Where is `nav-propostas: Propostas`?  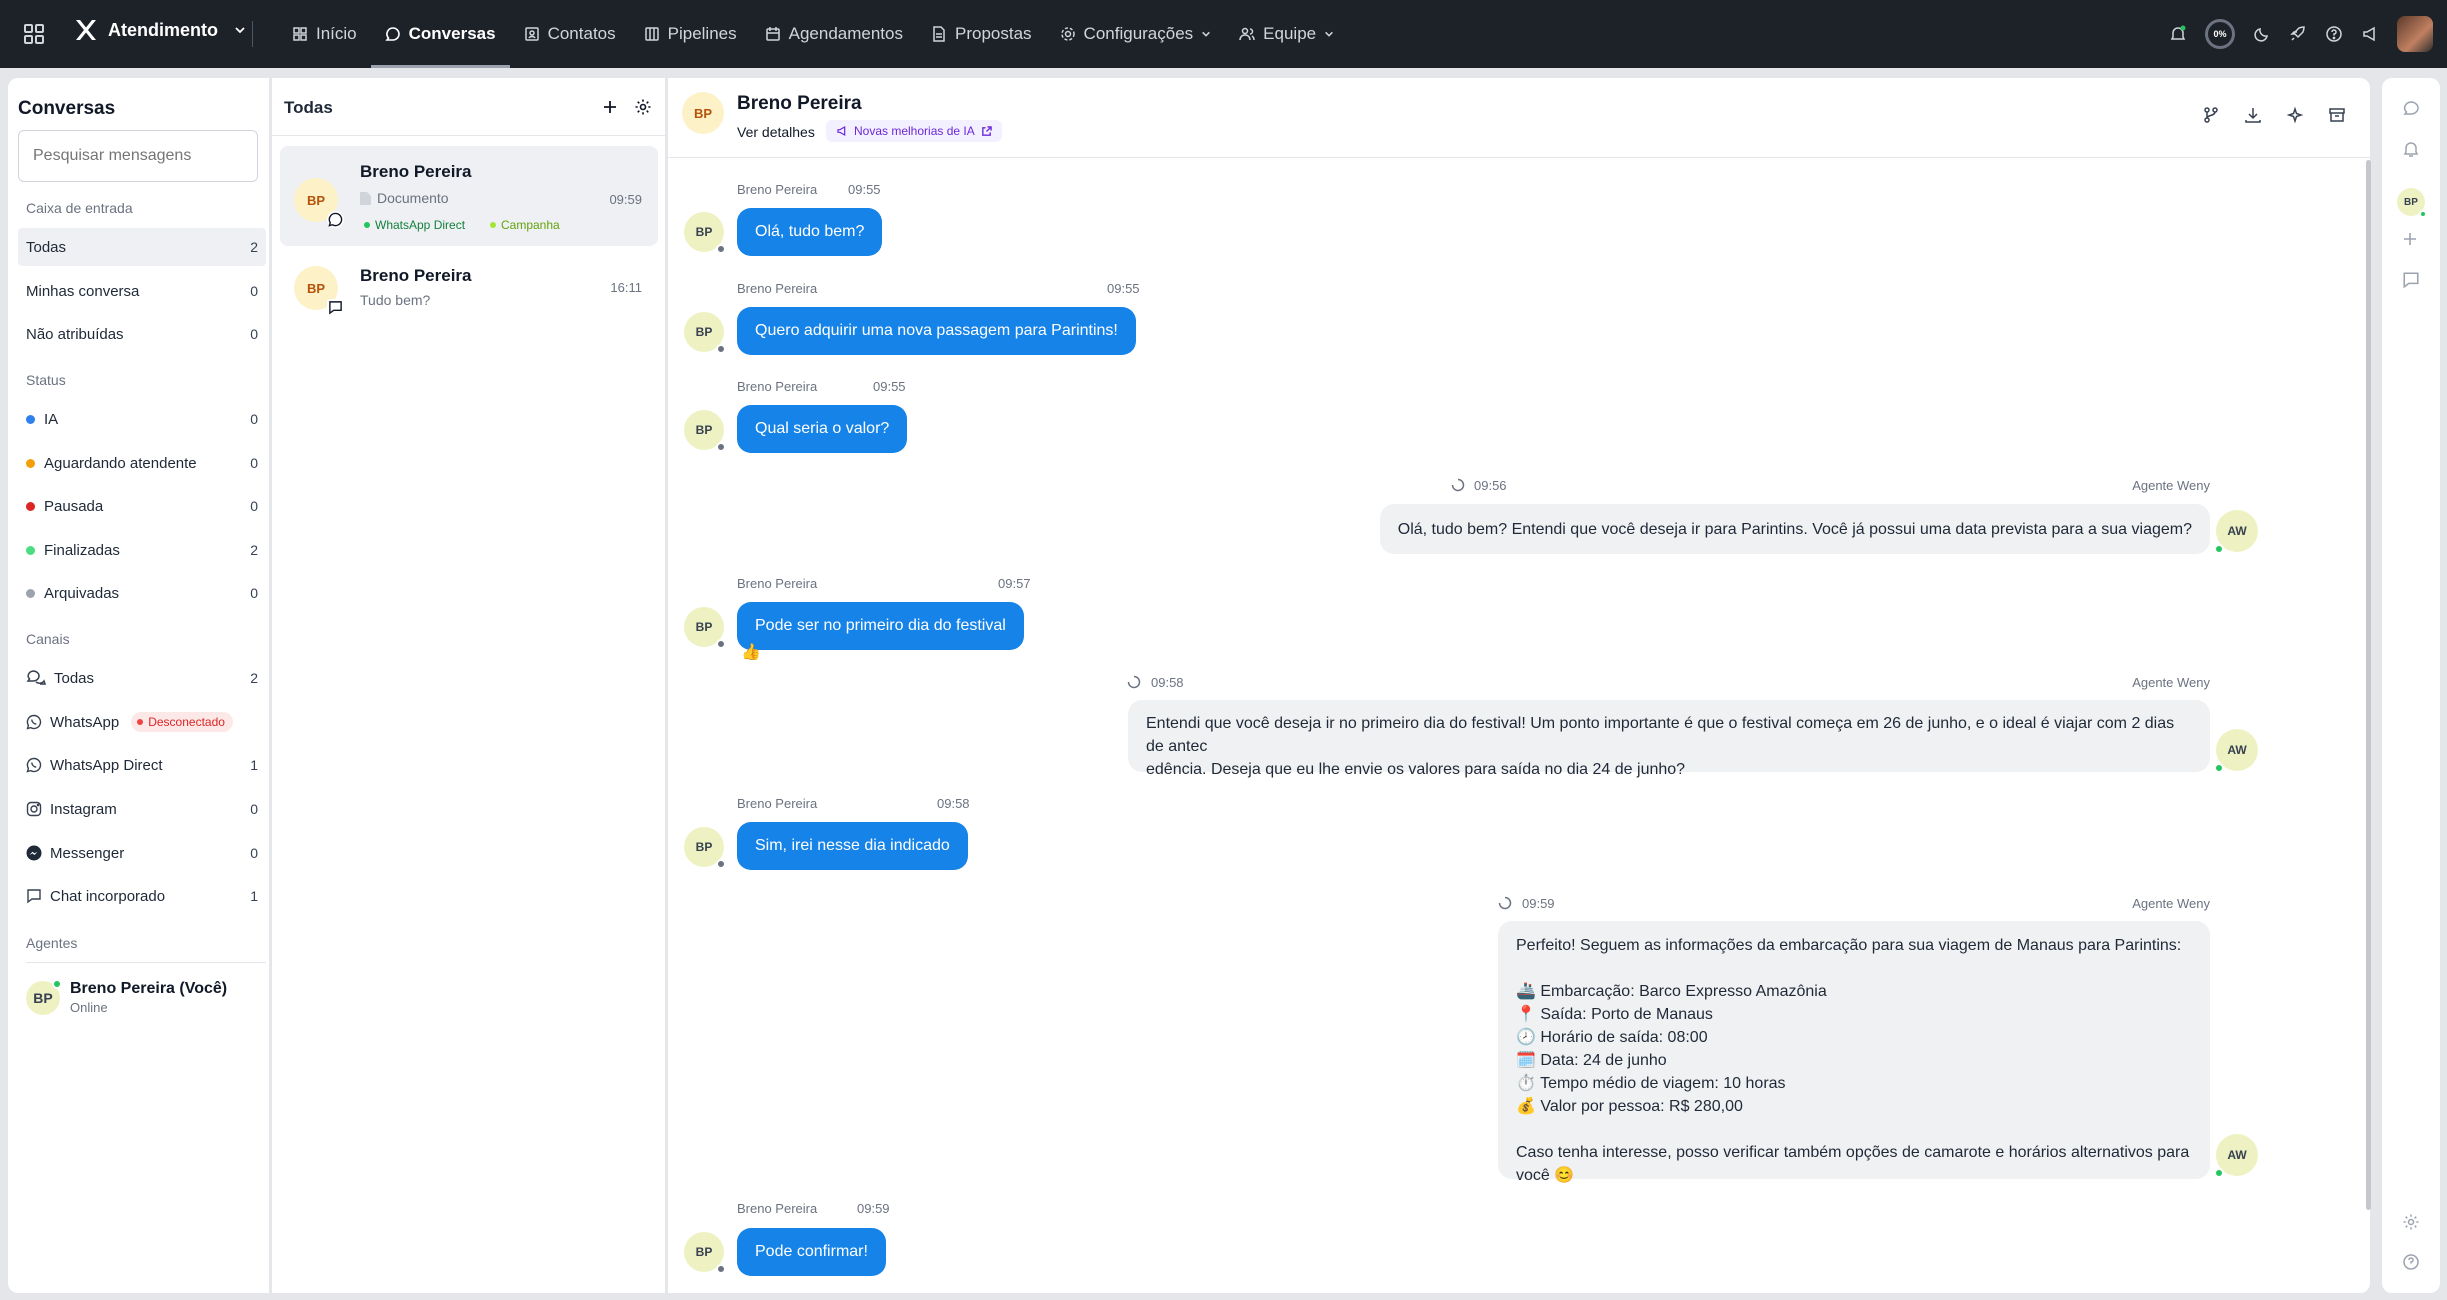
nav-propostas: Propostas is located at coordinates (981, 34).